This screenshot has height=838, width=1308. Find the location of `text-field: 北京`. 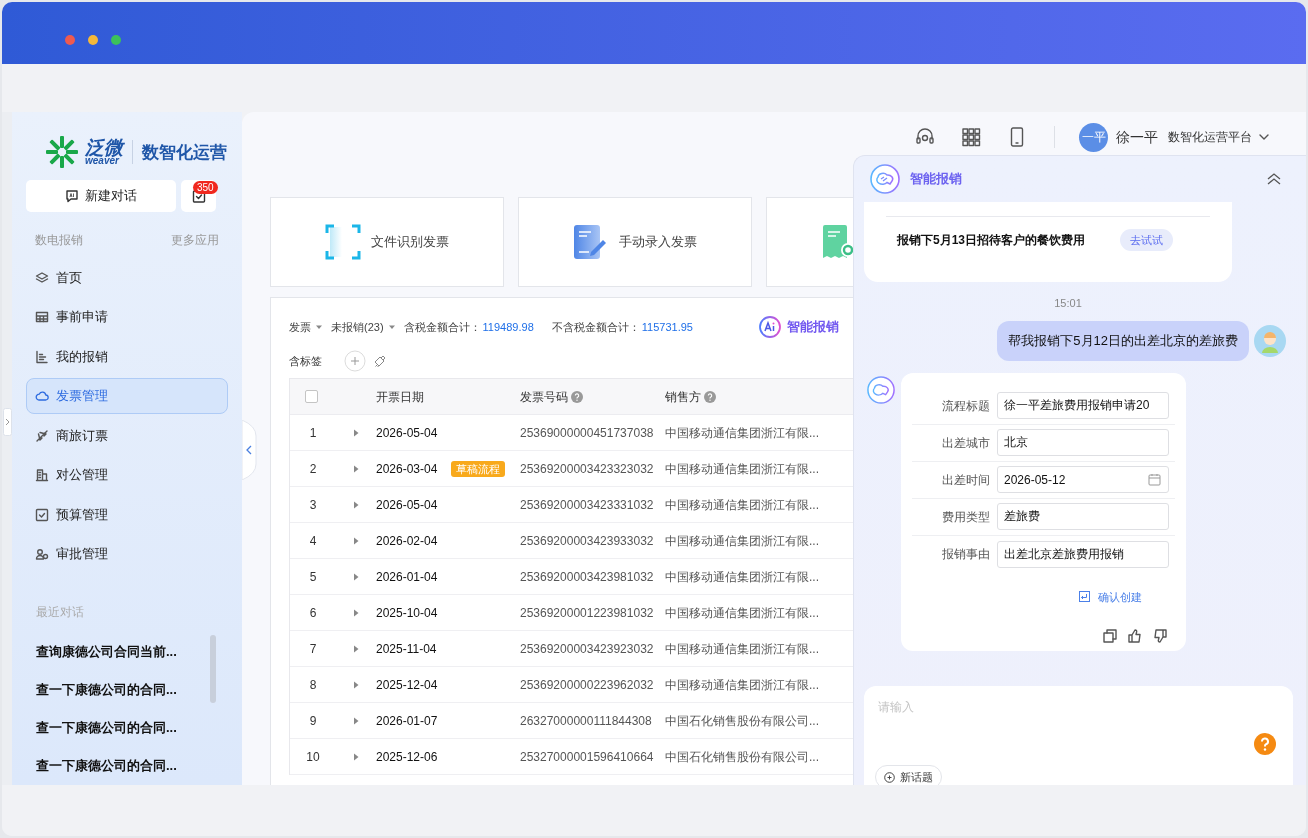

text-field: 北京 is located at coordinates (1083, 442).